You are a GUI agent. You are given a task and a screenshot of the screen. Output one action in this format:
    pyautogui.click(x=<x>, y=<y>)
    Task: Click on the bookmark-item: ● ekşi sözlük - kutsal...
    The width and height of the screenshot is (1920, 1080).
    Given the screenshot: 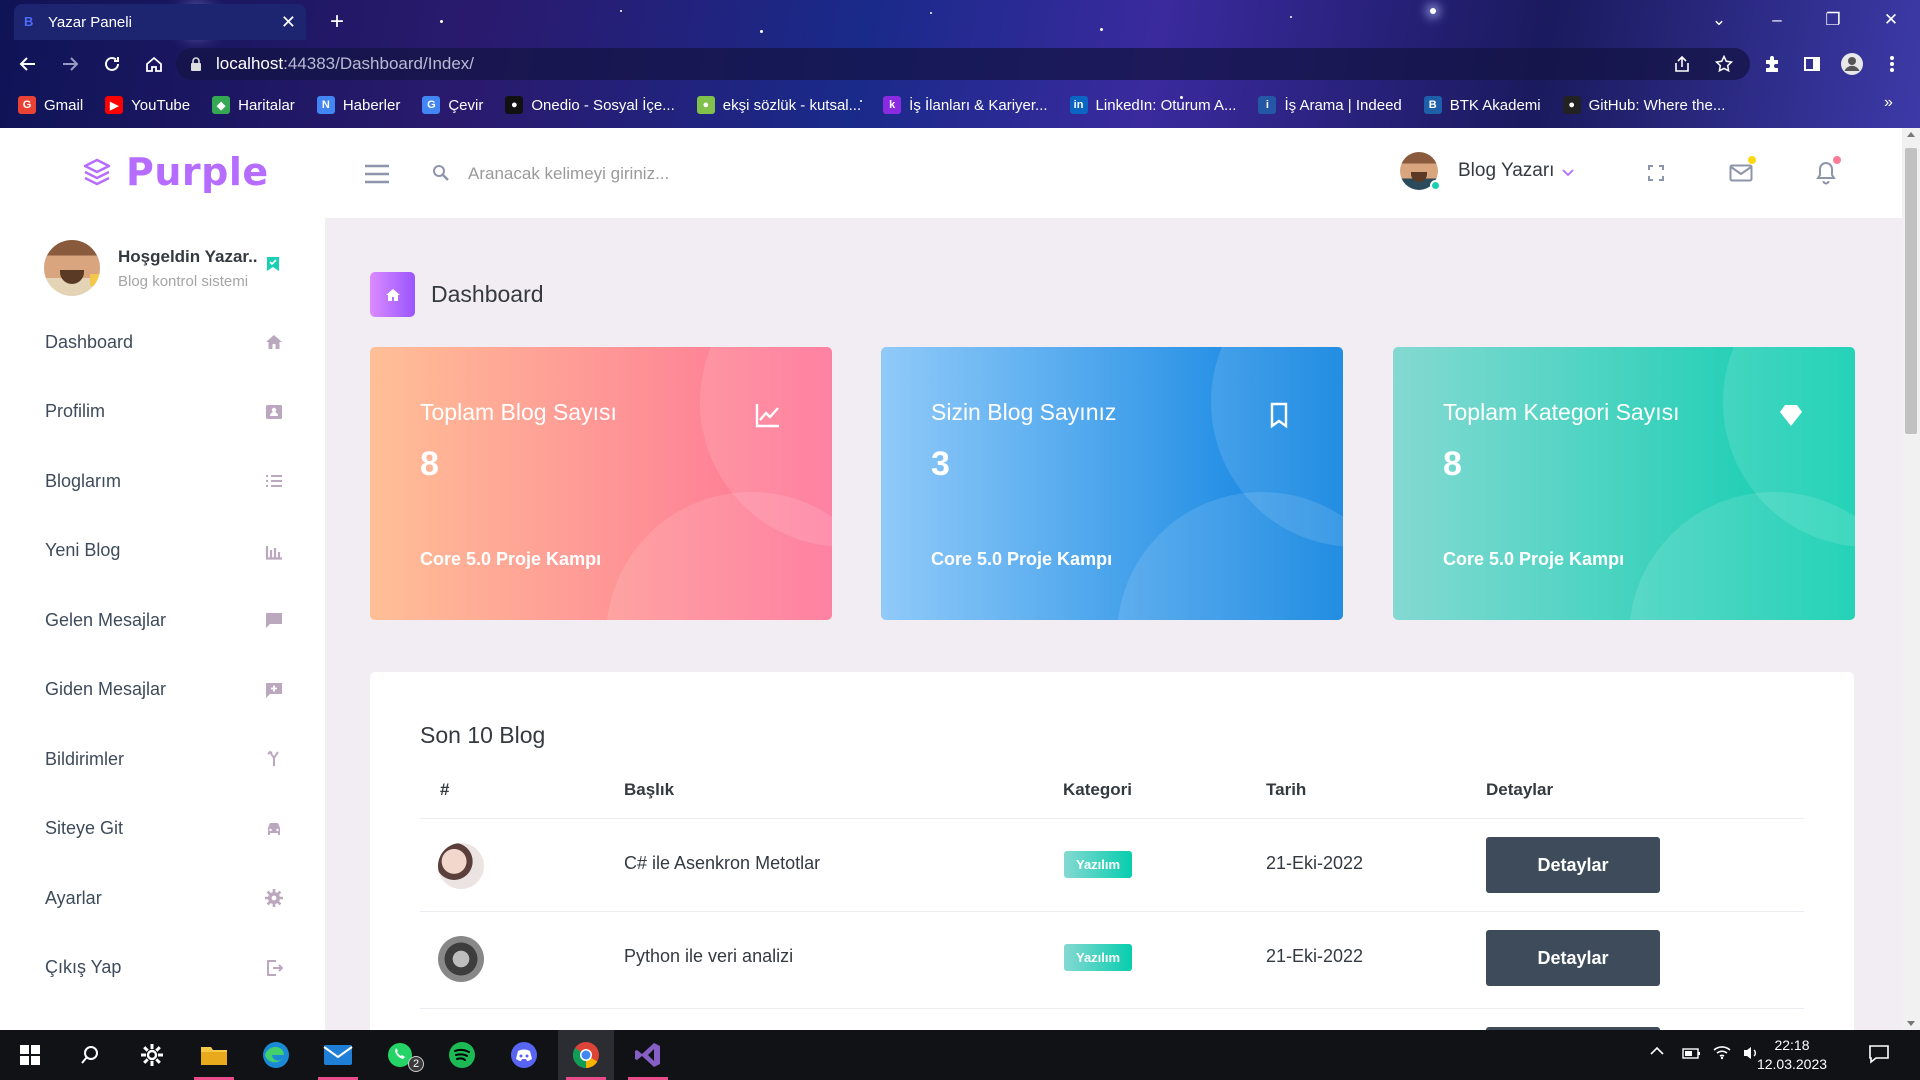 What is the action you would take?
    pyautogui.click(x=778, y=105)
    